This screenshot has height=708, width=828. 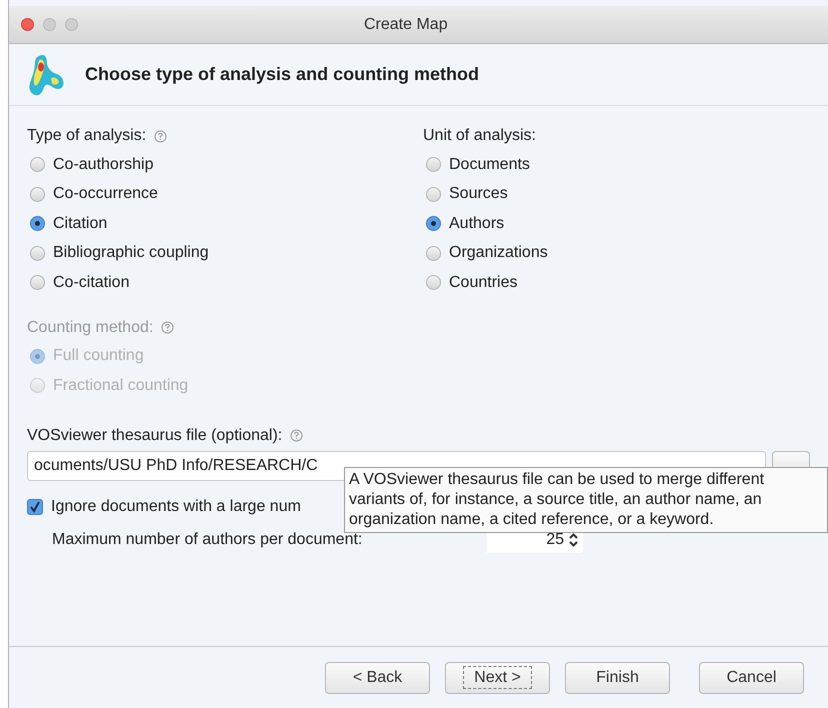 I want to click on radio-label: Full counting, so click(x=98, y=356).